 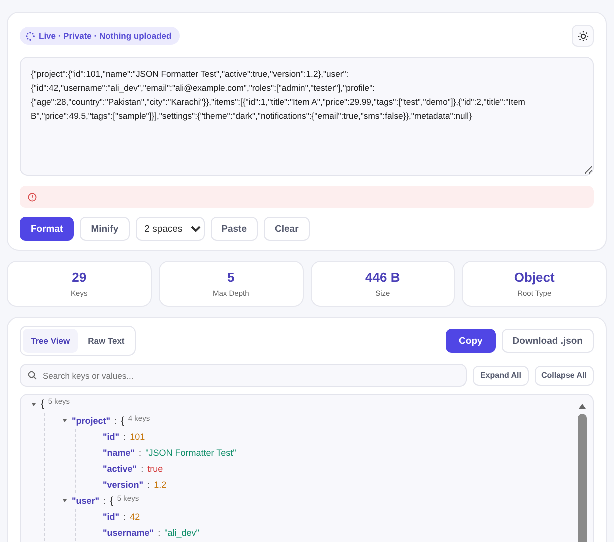 What do you see at coordinates (138, 437) in the screenshot?
I see `json-value: 101` at bounding box center [138, 437].